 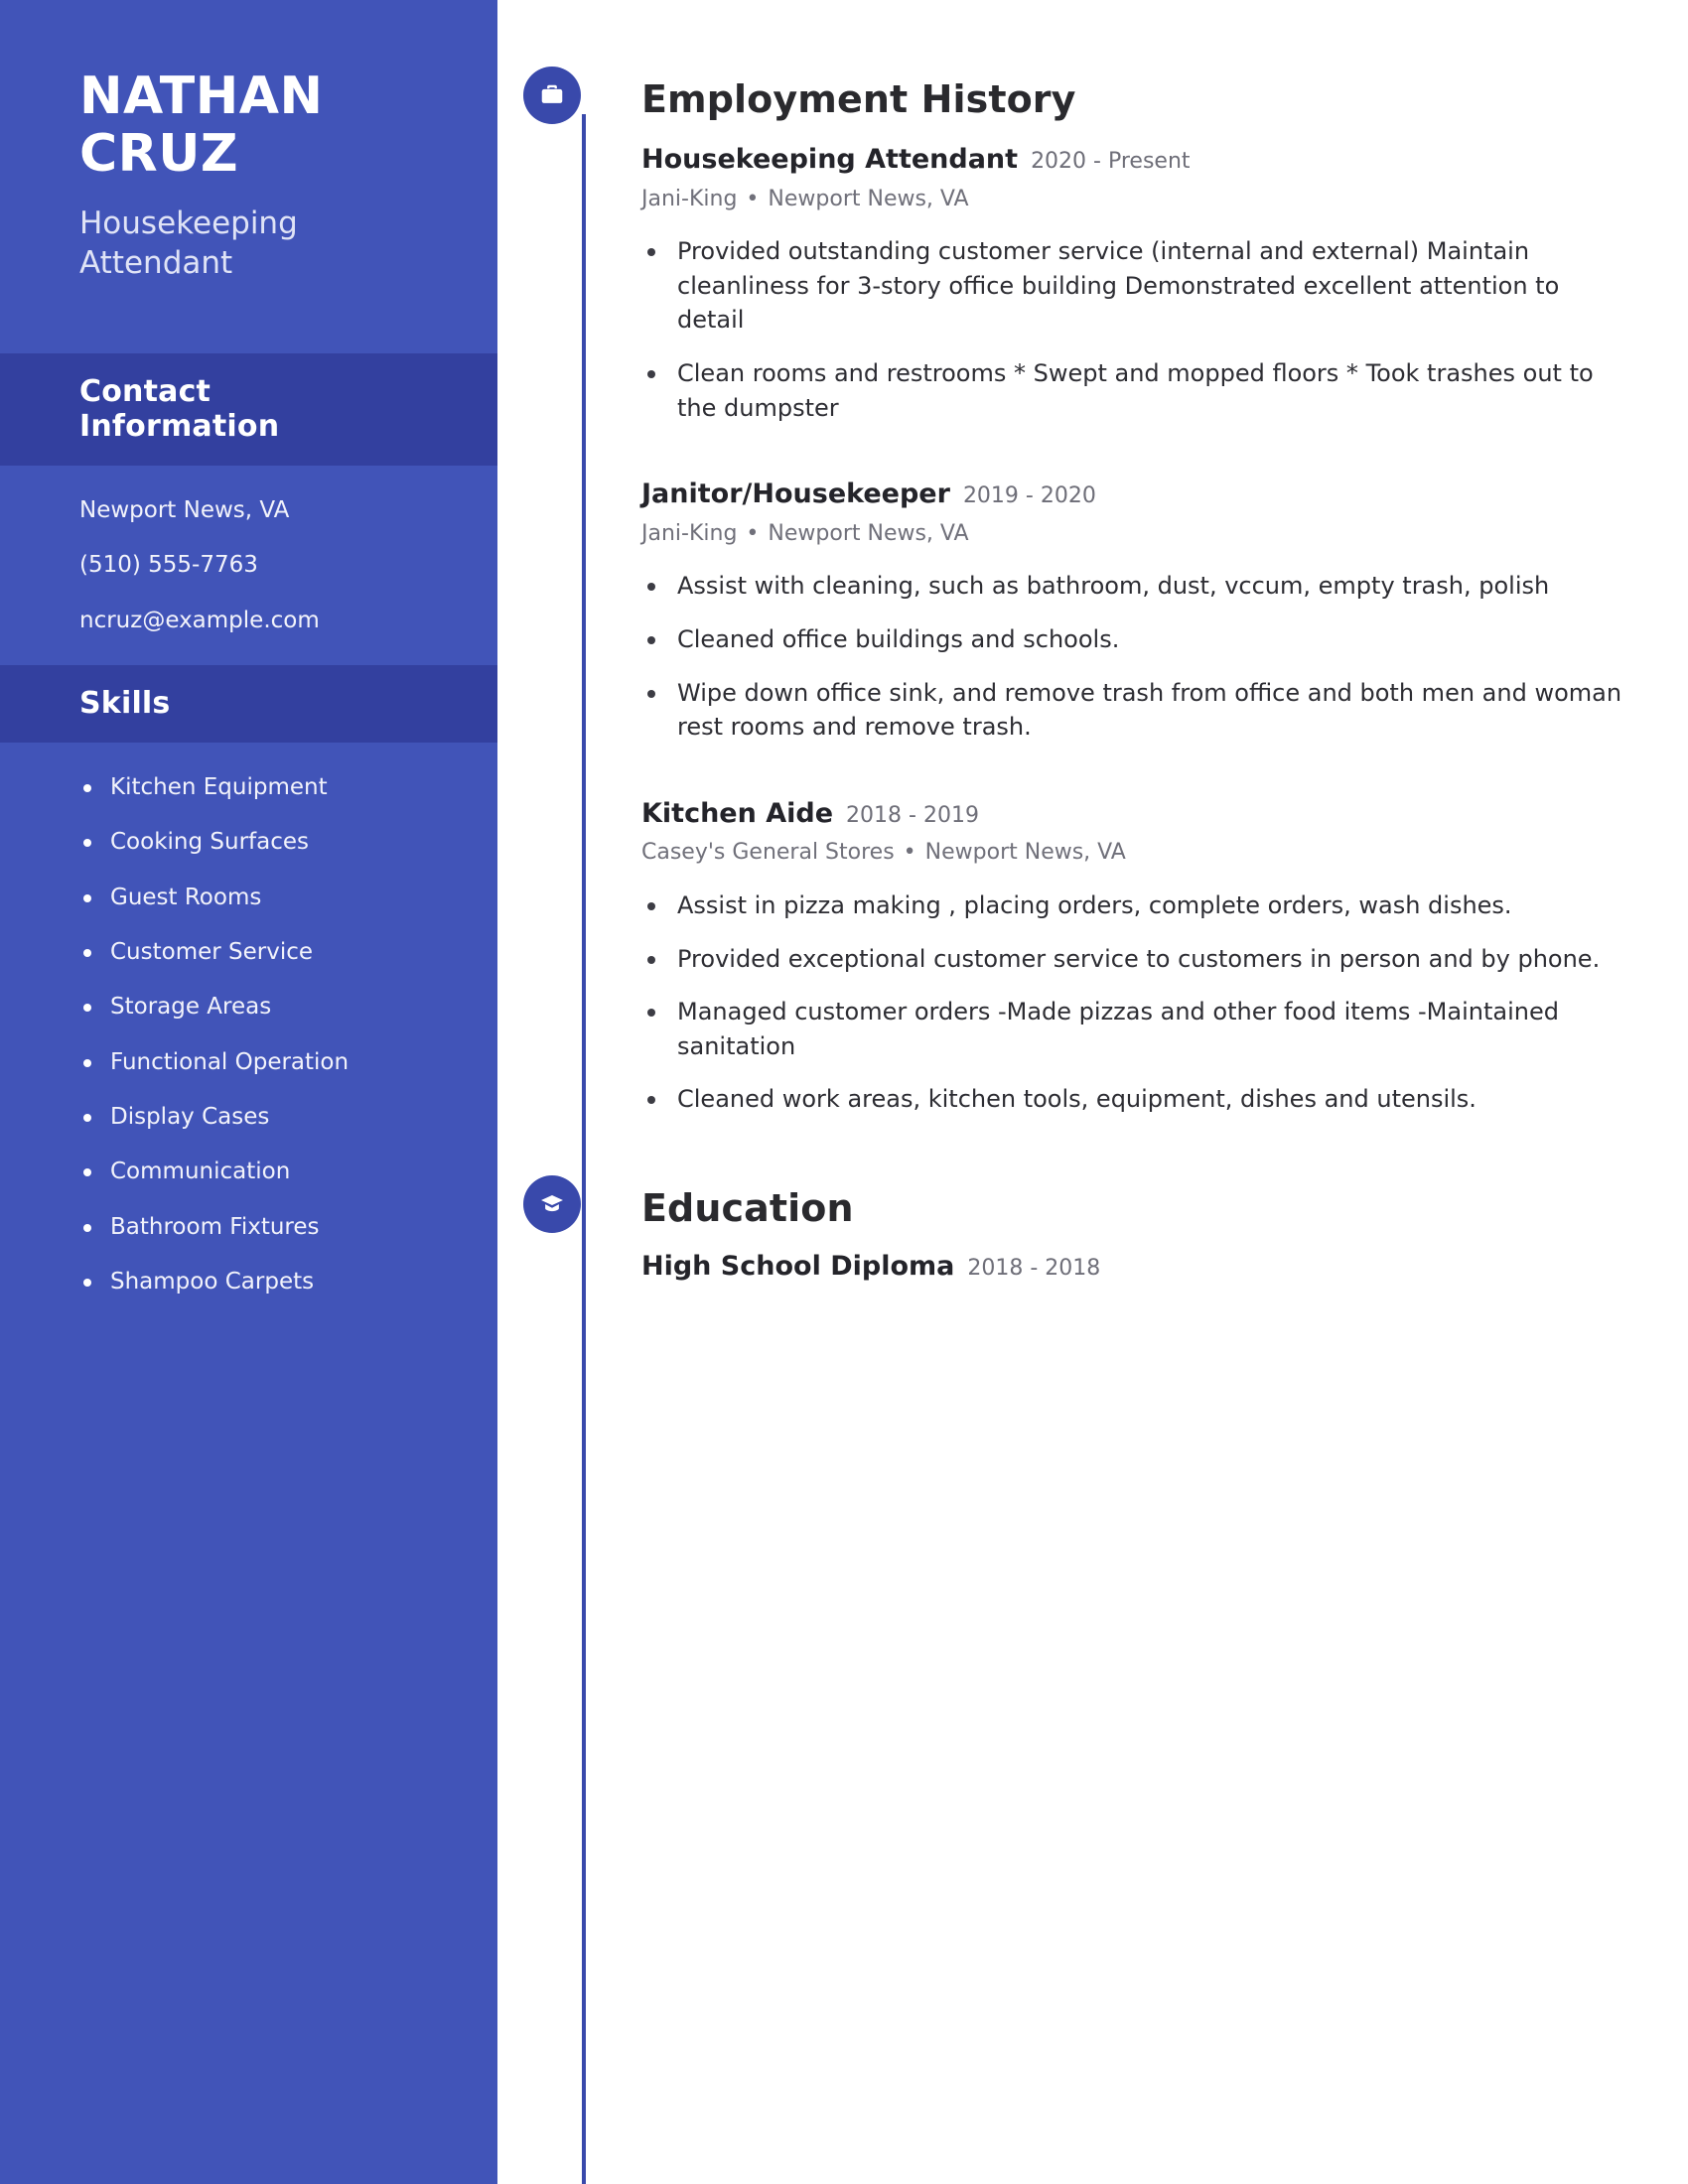 I want to click on employment-history-header: Employment History, so click(x=1072, y=98).